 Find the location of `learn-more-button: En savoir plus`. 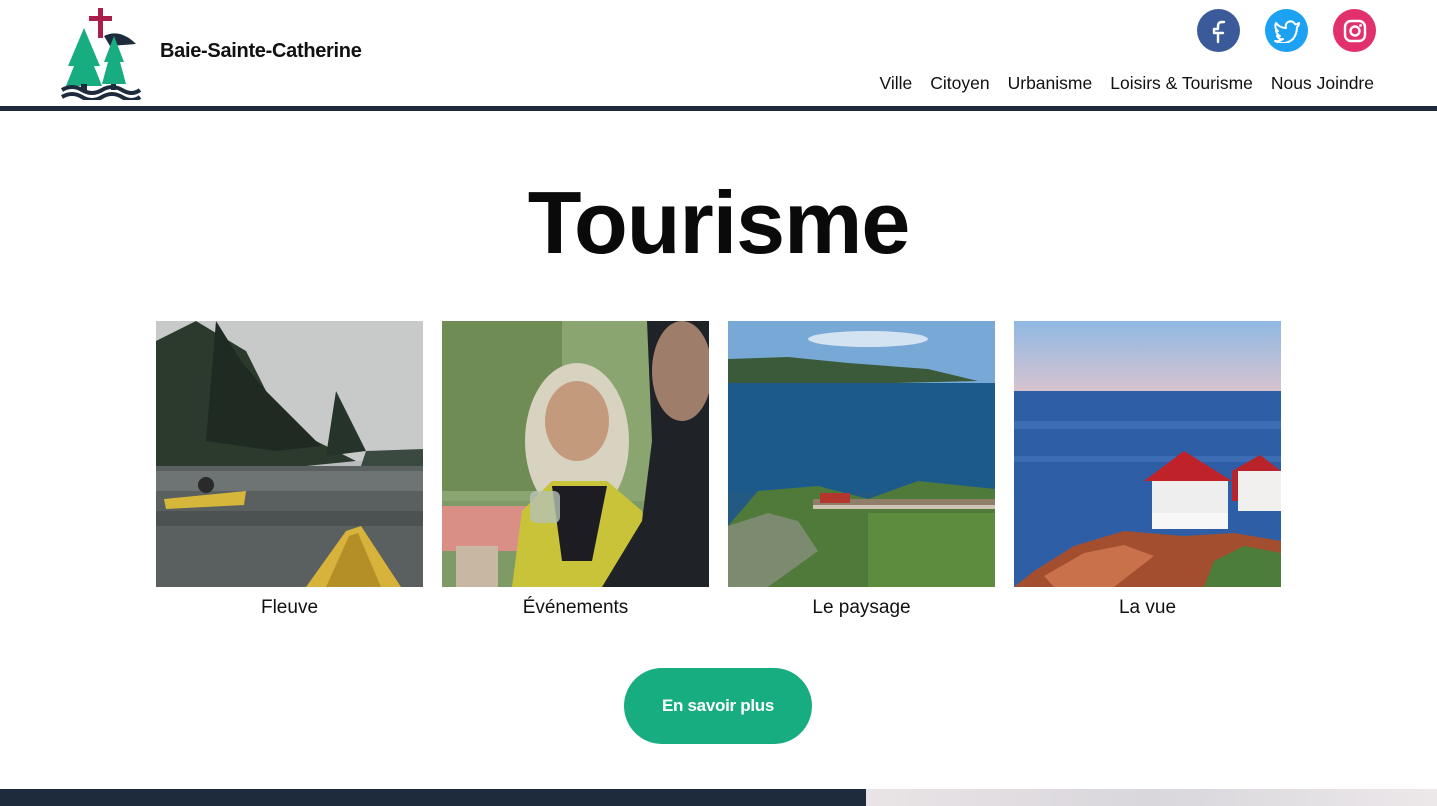

learn-more-button: En savoir plus is located at coordinates (718, 706).